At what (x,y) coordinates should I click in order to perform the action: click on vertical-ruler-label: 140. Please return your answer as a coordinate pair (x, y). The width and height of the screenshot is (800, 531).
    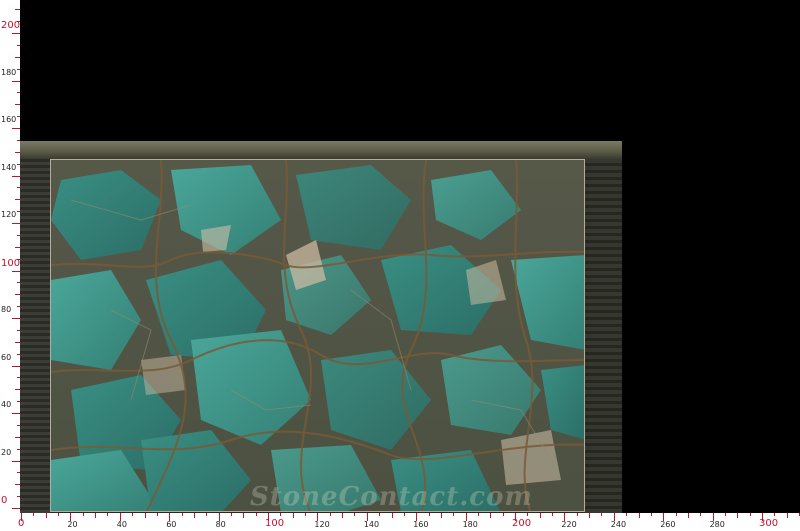
    Looking at the image, I should click on (9, 167).